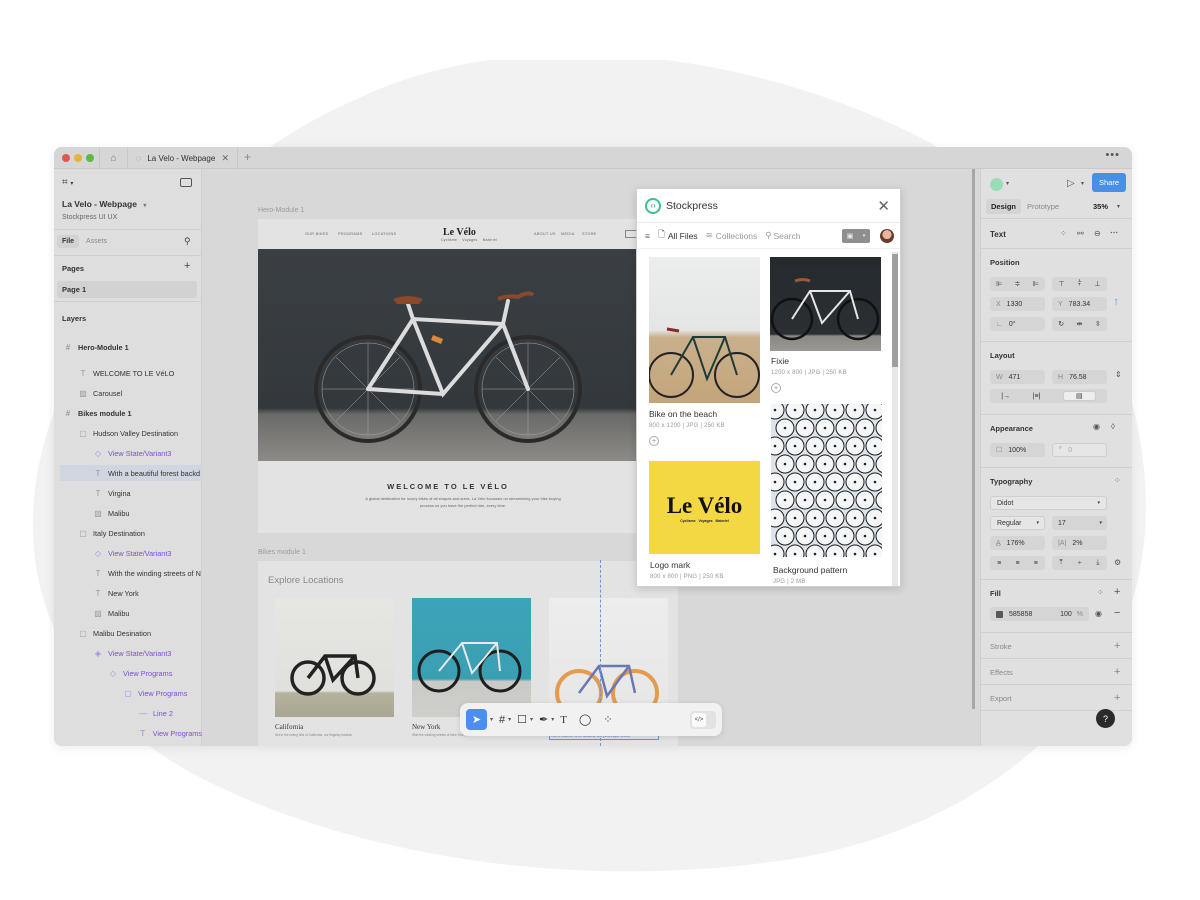  I want to click on present-play-icon: ▷, so click(1071, 183).